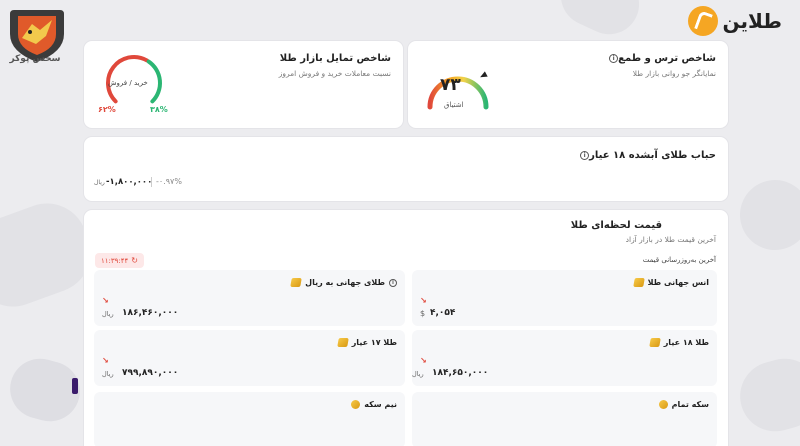 Image resolution: width=800 pixels, height=446 pixels. Describe the element at coordinates (690, 404) in the screenshot. I see `price-title-text: سکه تمام` at that location.